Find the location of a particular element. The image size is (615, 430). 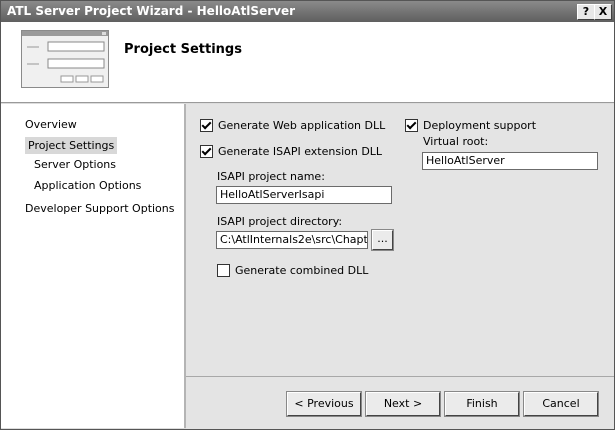

footer-divider is located at coordinates (400, 376).